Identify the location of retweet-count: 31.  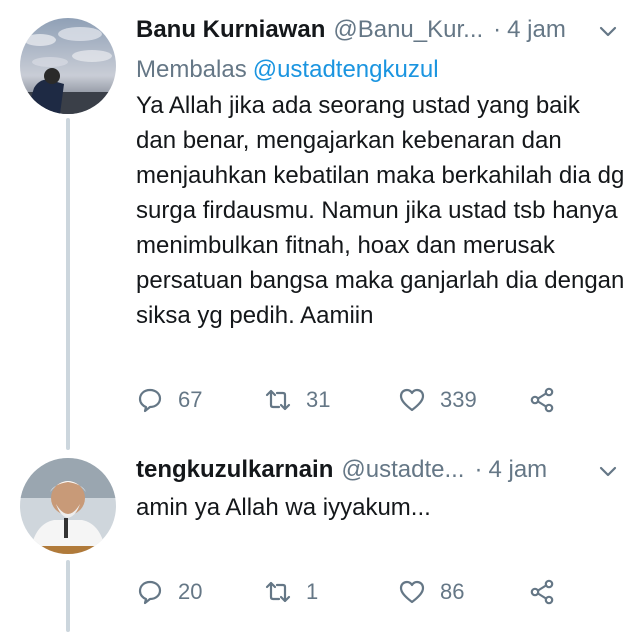
(318, 399).